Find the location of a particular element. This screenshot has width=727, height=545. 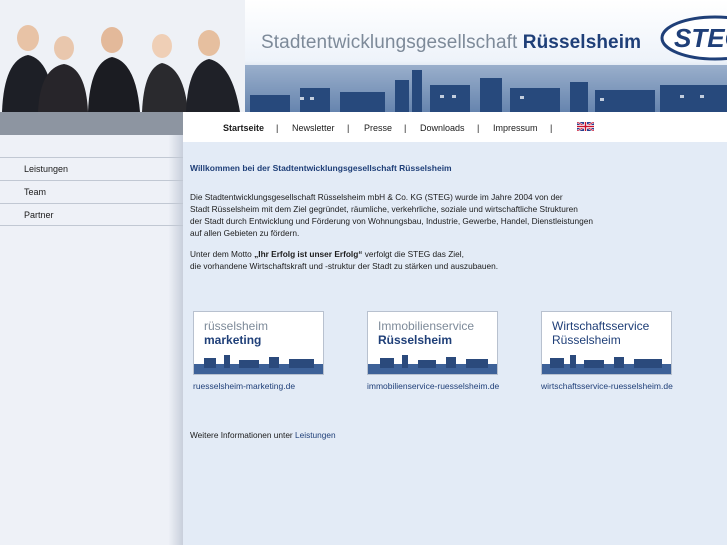

more-info-link: Leistungen is located at coordinates (315, 435).